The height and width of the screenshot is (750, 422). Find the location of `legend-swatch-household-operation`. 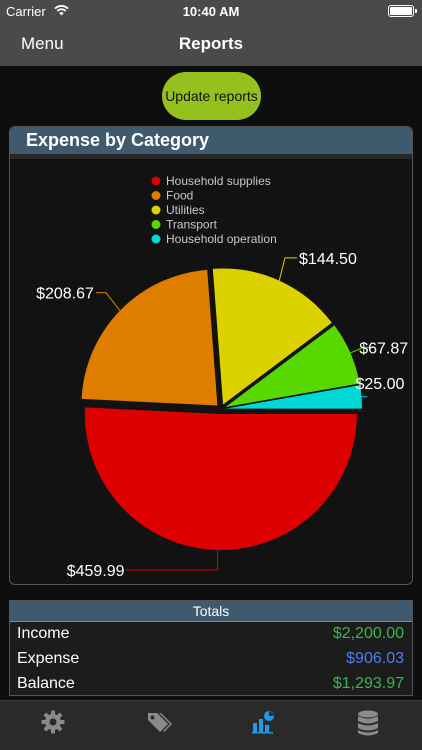

legend-swatch-household-operation is located at coordinates (156, 239).